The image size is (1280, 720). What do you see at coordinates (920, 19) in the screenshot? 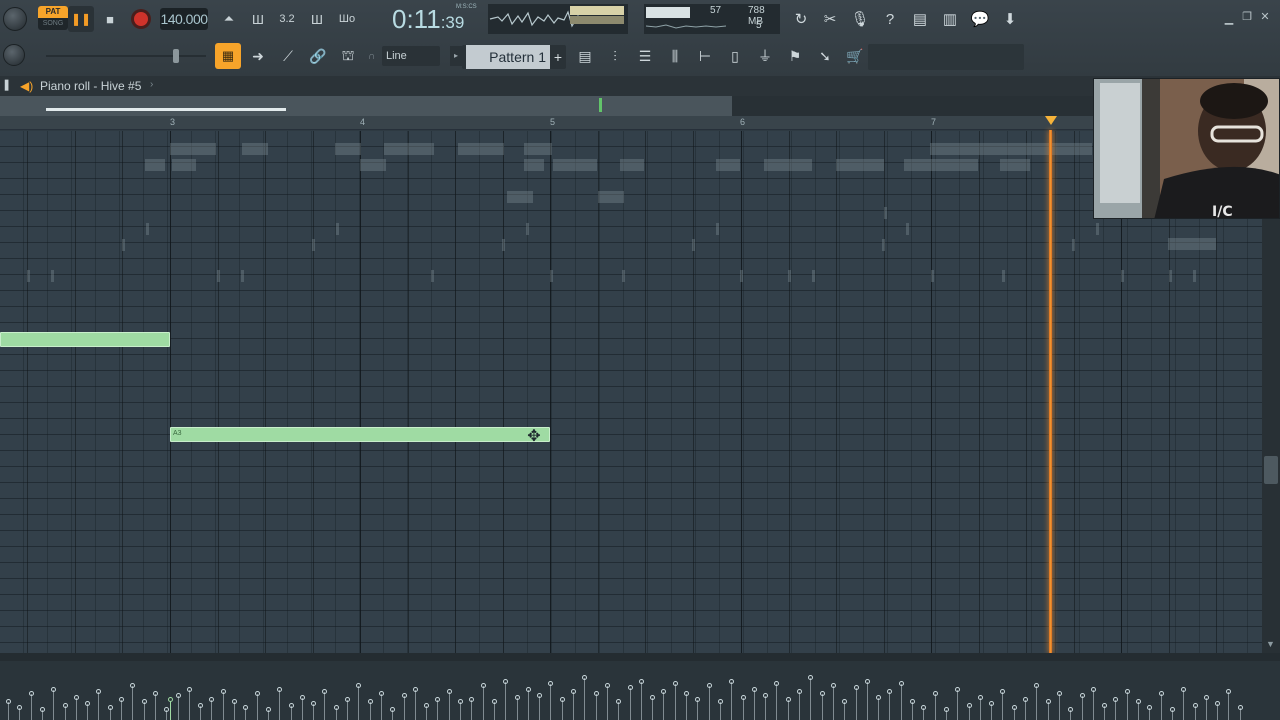
I see `save-button: ▤` at bounding box center [920, 19].